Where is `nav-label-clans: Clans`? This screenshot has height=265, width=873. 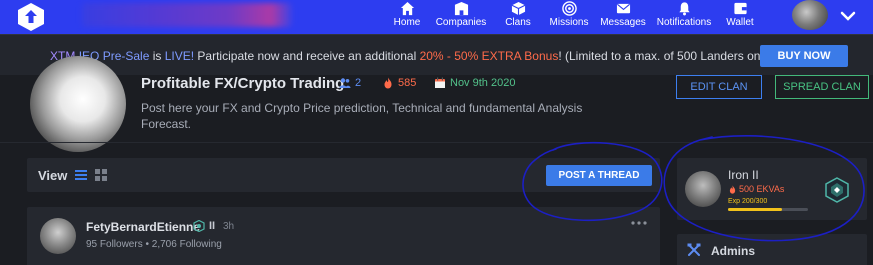 nav-label-clans: Clans is located at coordinates (518, 22).